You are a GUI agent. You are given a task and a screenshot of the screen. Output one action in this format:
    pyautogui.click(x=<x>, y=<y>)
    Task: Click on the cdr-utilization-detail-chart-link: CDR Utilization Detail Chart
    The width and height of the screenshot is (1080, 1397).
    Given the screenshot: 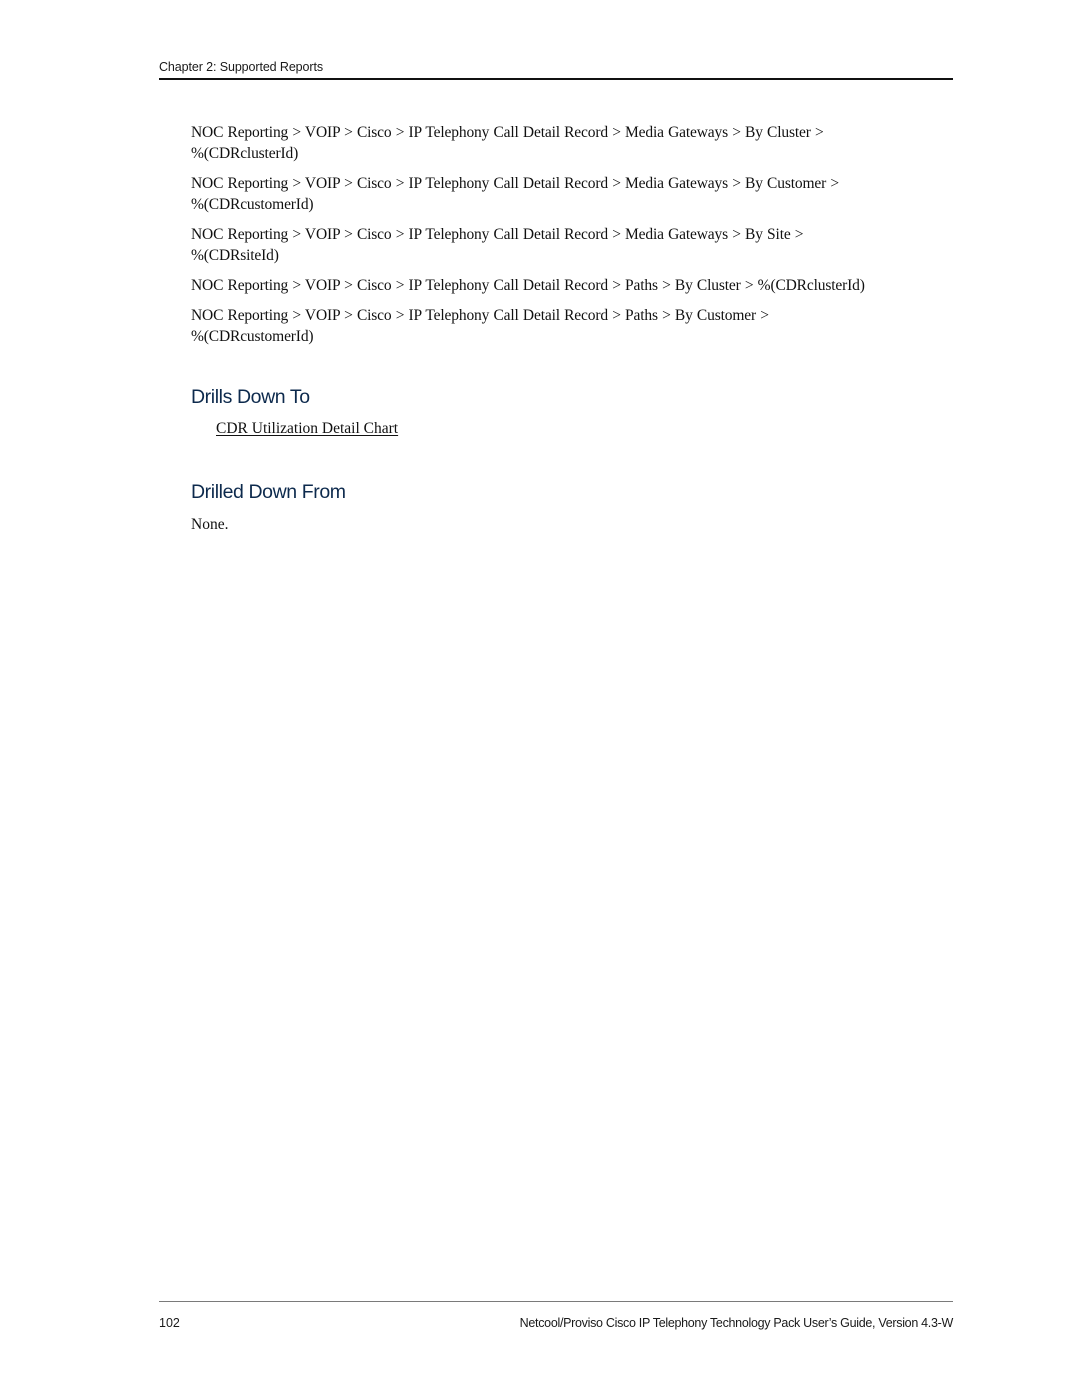 What is the action you would take?
    pyautogui.click(x=307, y=428)
    